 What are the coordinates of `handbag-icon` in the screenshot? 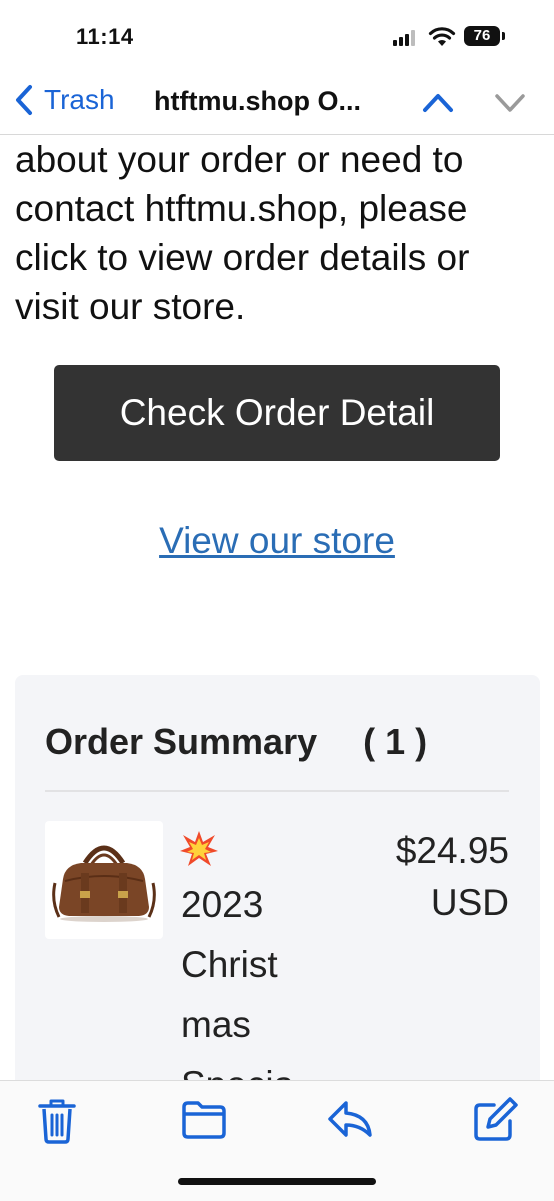 It's located at (104, 883).